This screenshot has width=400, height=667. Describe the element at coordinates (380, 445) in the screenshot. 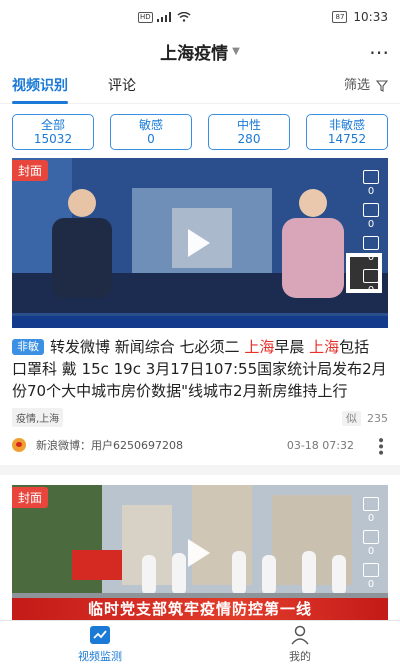

I see `more-vertical-icon: •••` at that location.